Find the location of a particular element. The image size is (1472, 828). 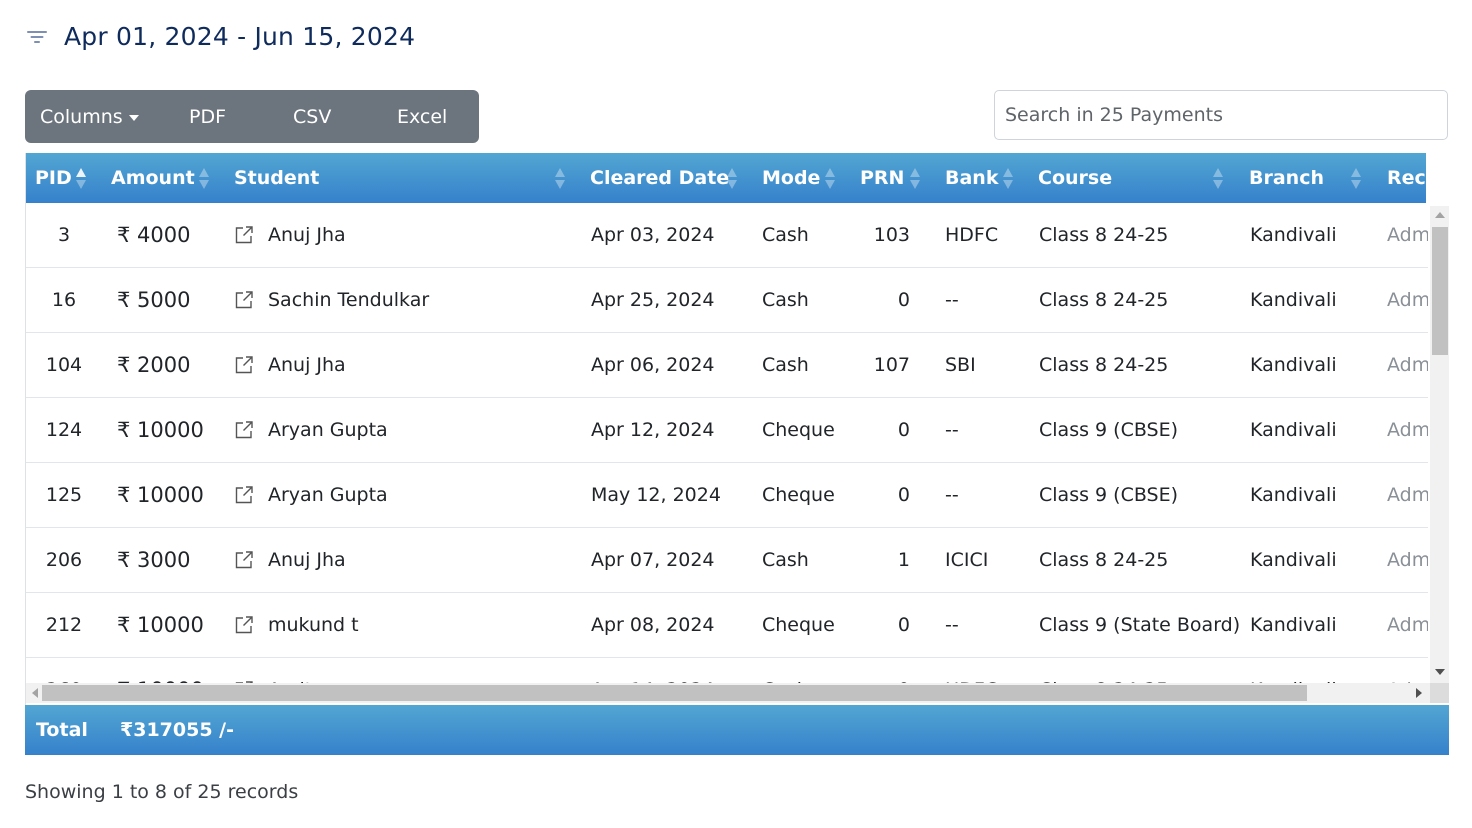

column-header-pid: PID is located at coordinates (53, 178).